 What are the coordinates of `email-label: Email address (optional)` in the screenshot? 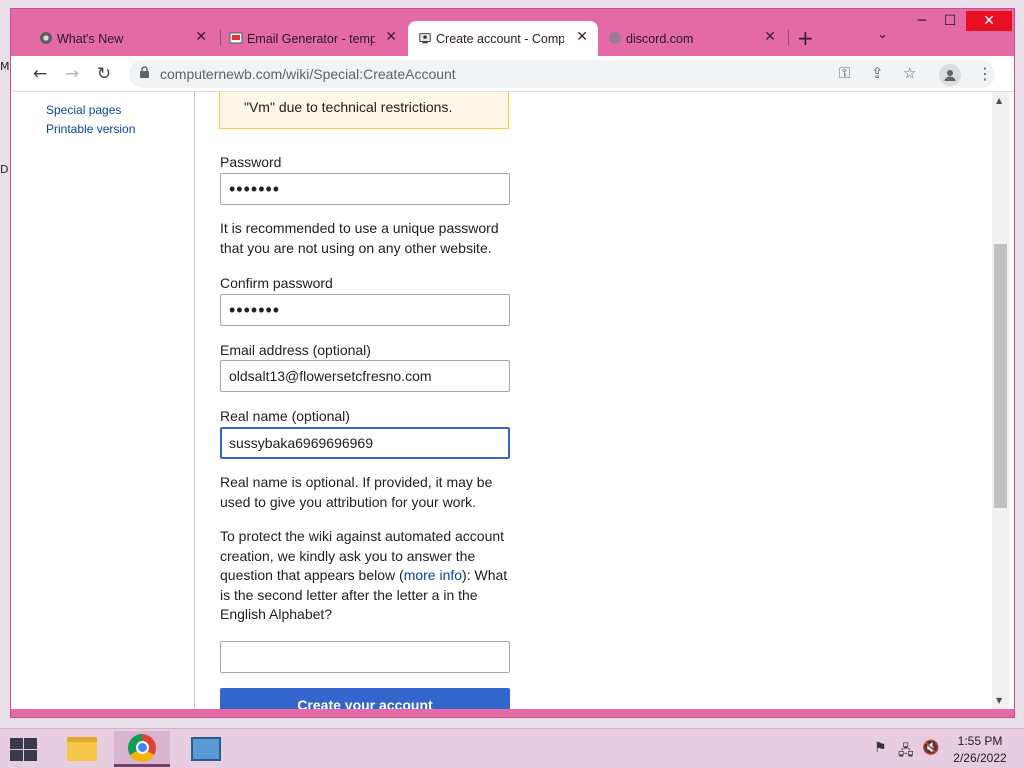 It's located at (295, 350).